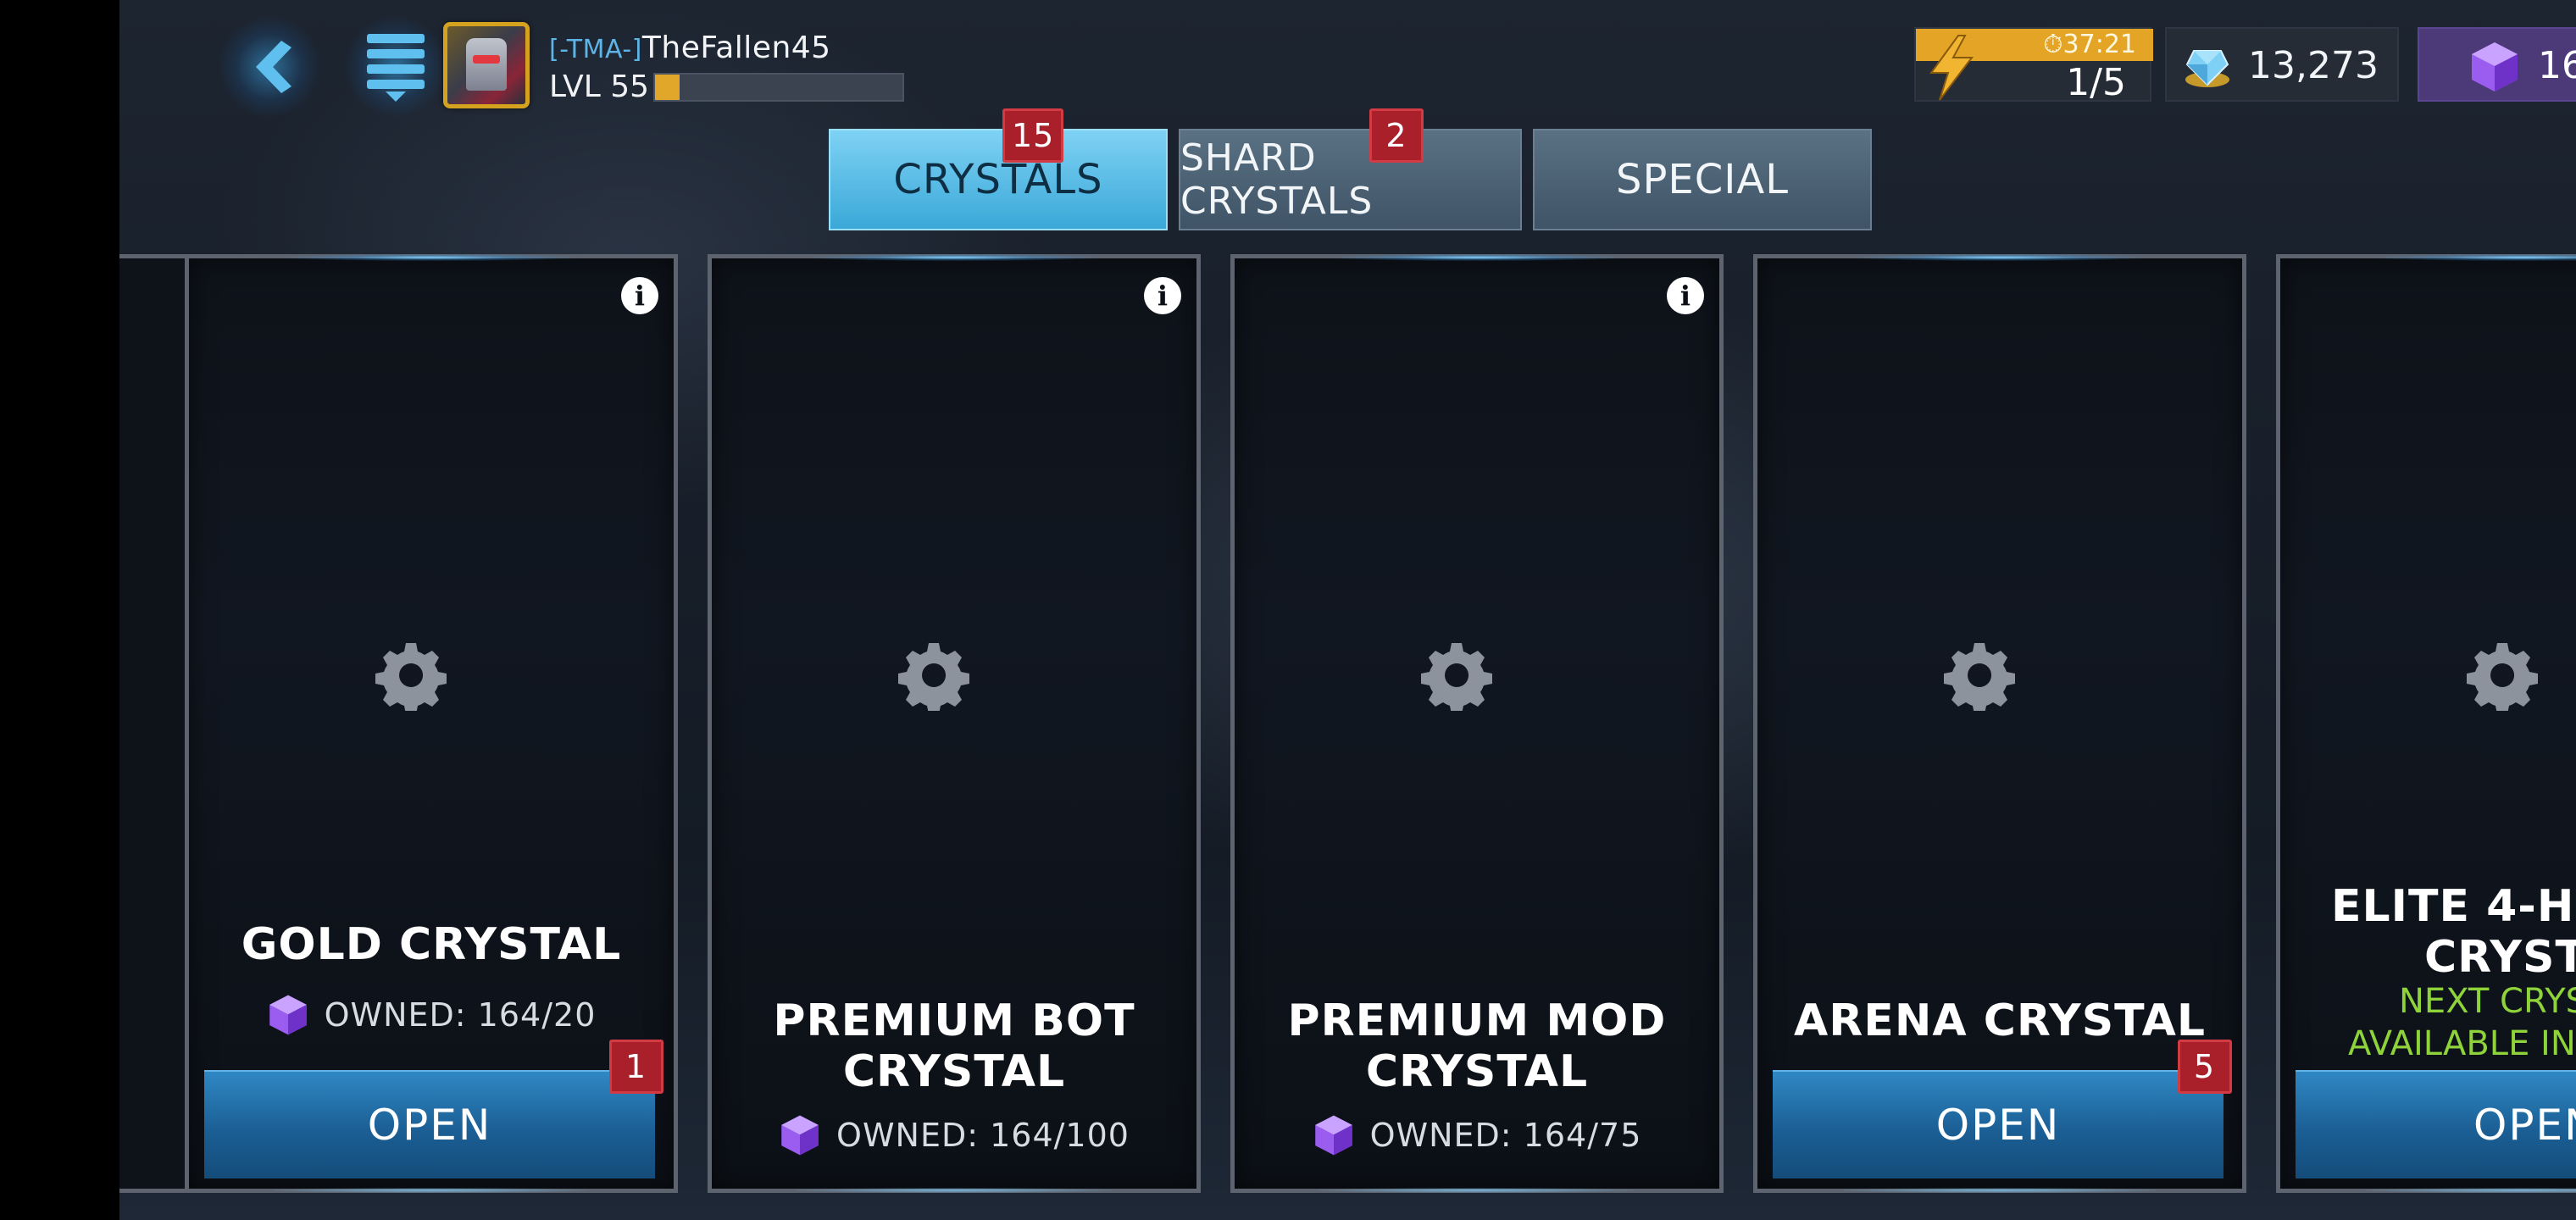  Describe the element at coordinates (595, 49) in the screenshot. I see `guild-tag: [-TMA-]` at that location.